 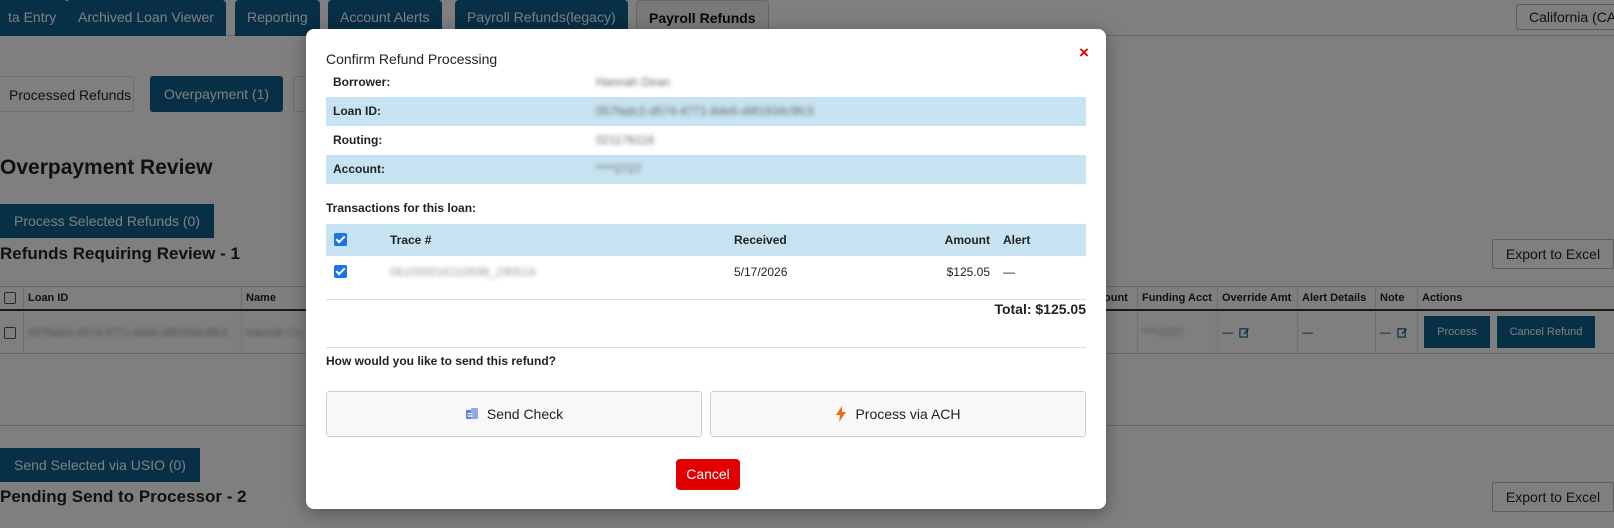 What do you see at coordinates (401, 208) in the screenshot?
I see `transactions-heading: Transactions for this loan:` at bounding box center [401, 208].